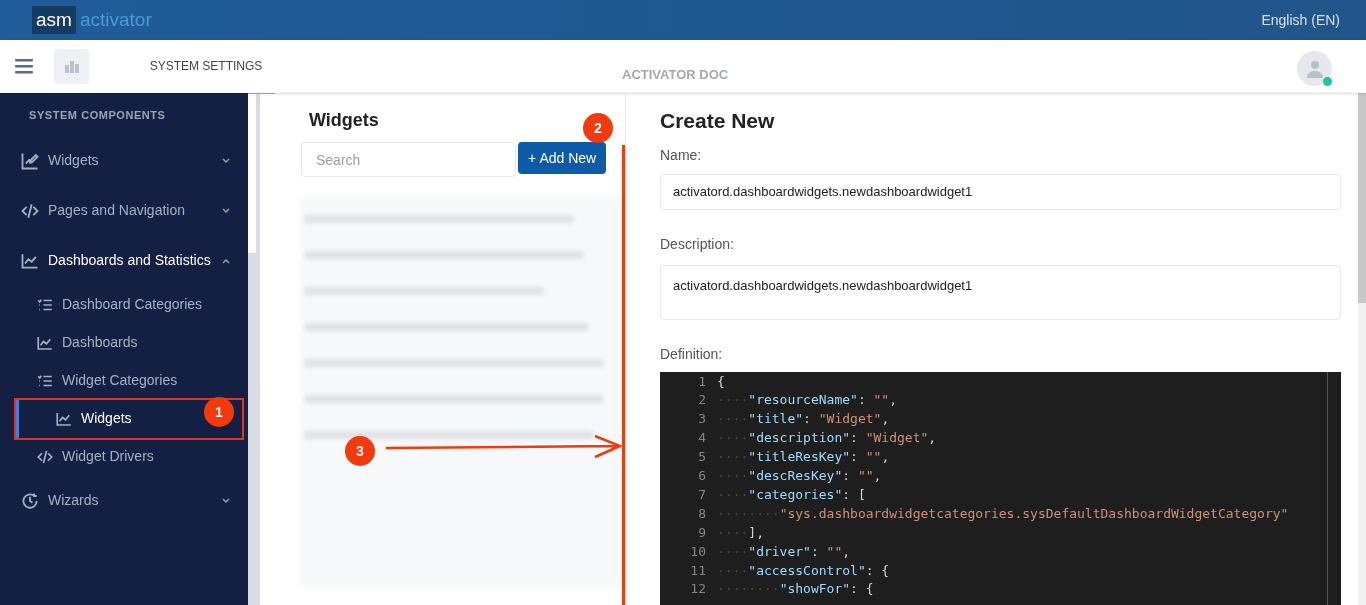  What do you see at coordinates (702, 476) in the screenshot?
I see `line-number: 6` at bounding box center [702, 476].